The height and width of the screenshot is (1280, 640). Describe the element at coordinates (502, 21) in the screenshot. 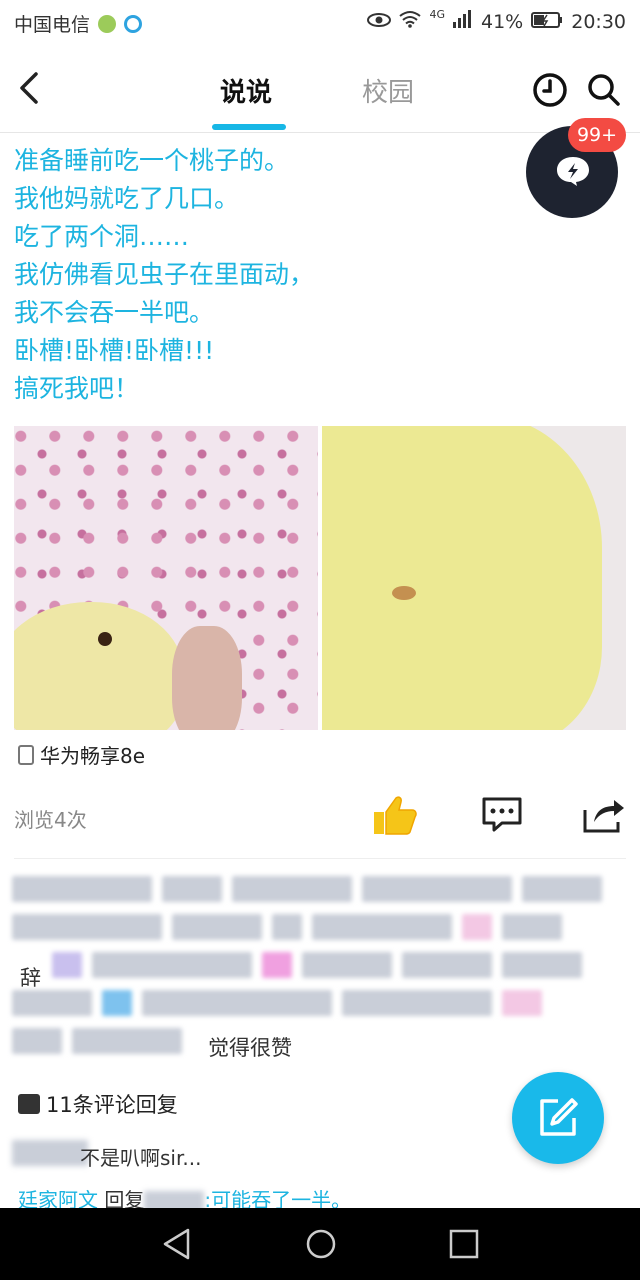

I see `battery-percent: 41%` at that location.